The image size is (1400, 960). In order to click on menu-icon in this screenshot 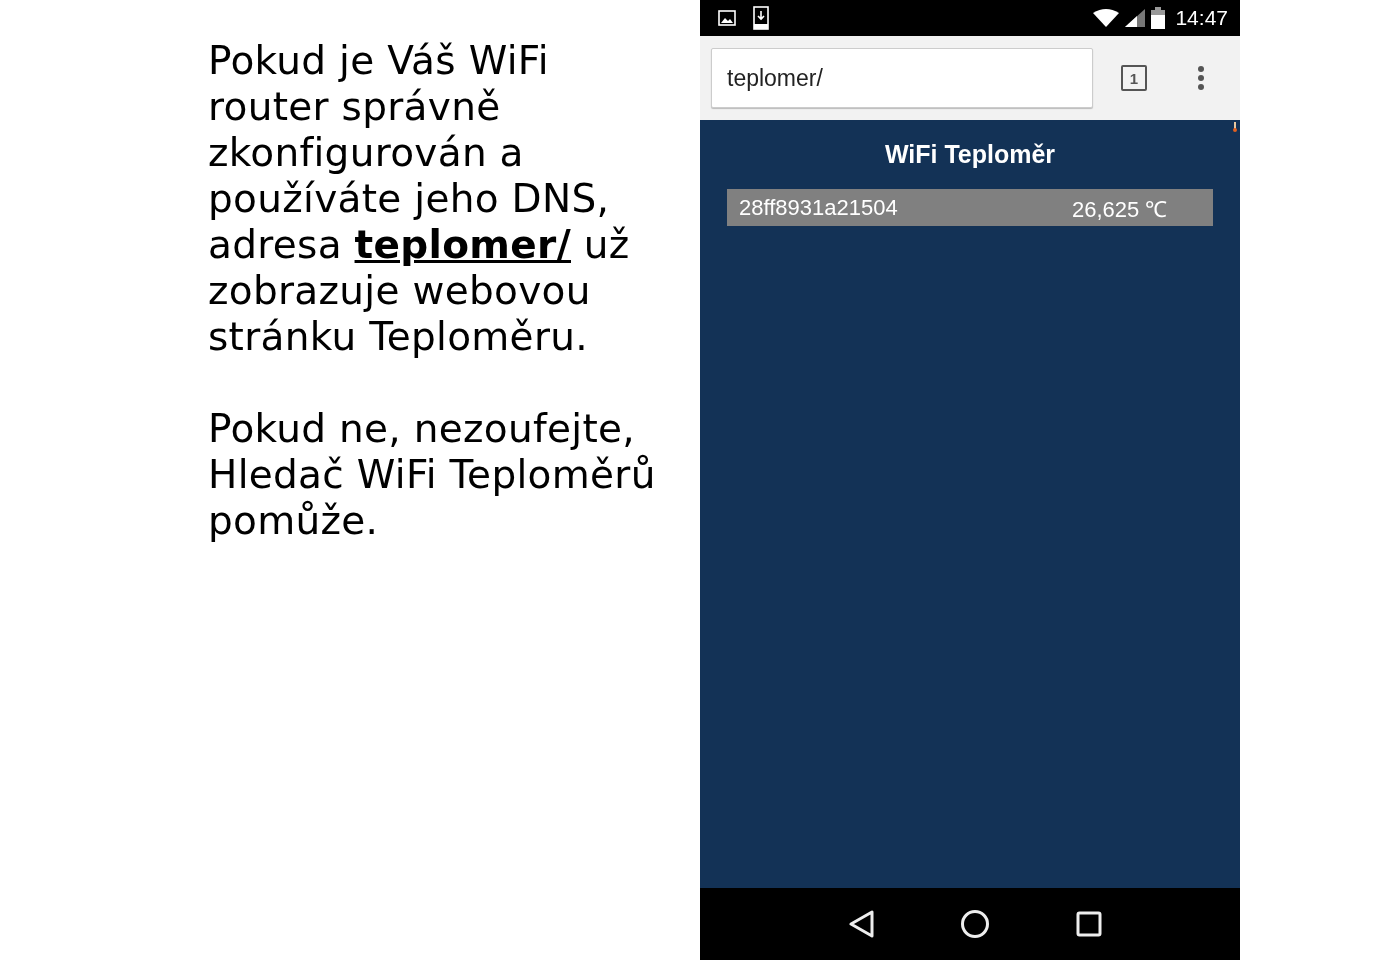, I will do `click(1201, 78)`.